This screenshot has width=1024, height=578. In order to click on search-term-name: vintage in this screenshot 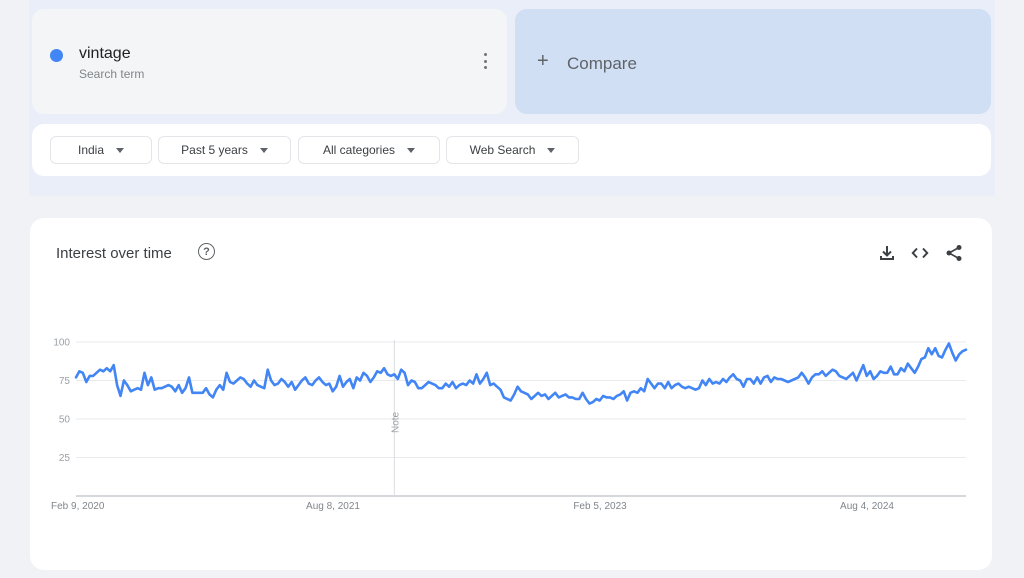, I will do `click(105, 53)`.